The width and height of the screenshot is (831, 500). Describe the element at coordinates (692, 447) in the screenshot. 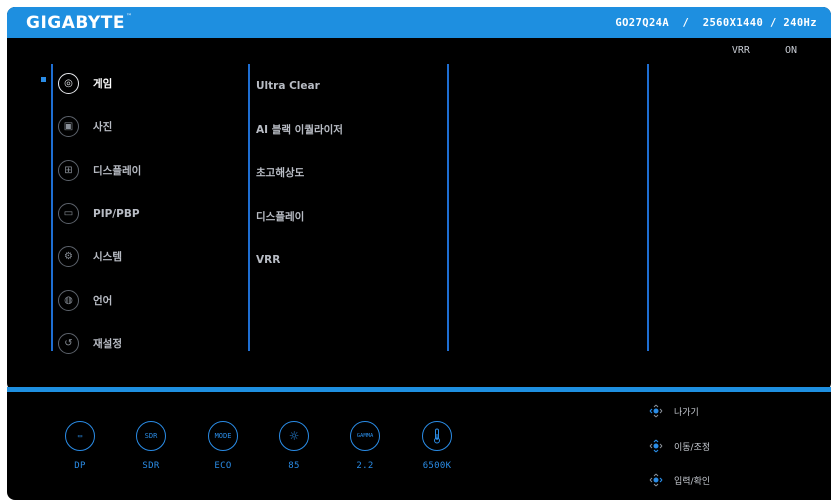

I see `control-label: 이동/조정` at that location.